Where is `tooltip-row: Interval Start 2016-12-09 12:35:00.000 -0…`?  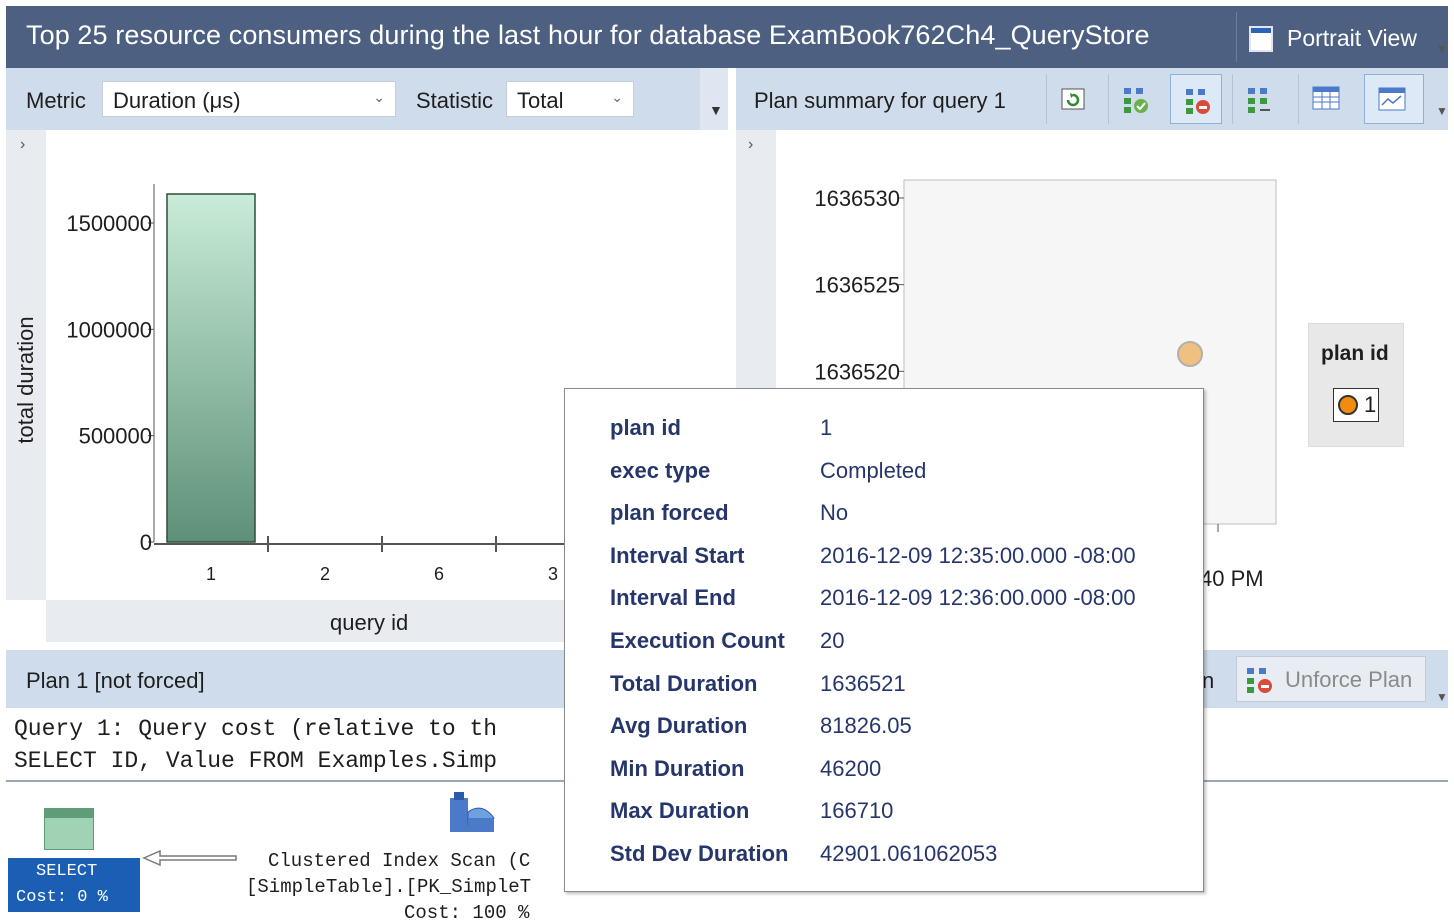
tooltip-row: Interval Start 2016-12-09 12:35:00.000 -0… is located at coordinates (885, 564).